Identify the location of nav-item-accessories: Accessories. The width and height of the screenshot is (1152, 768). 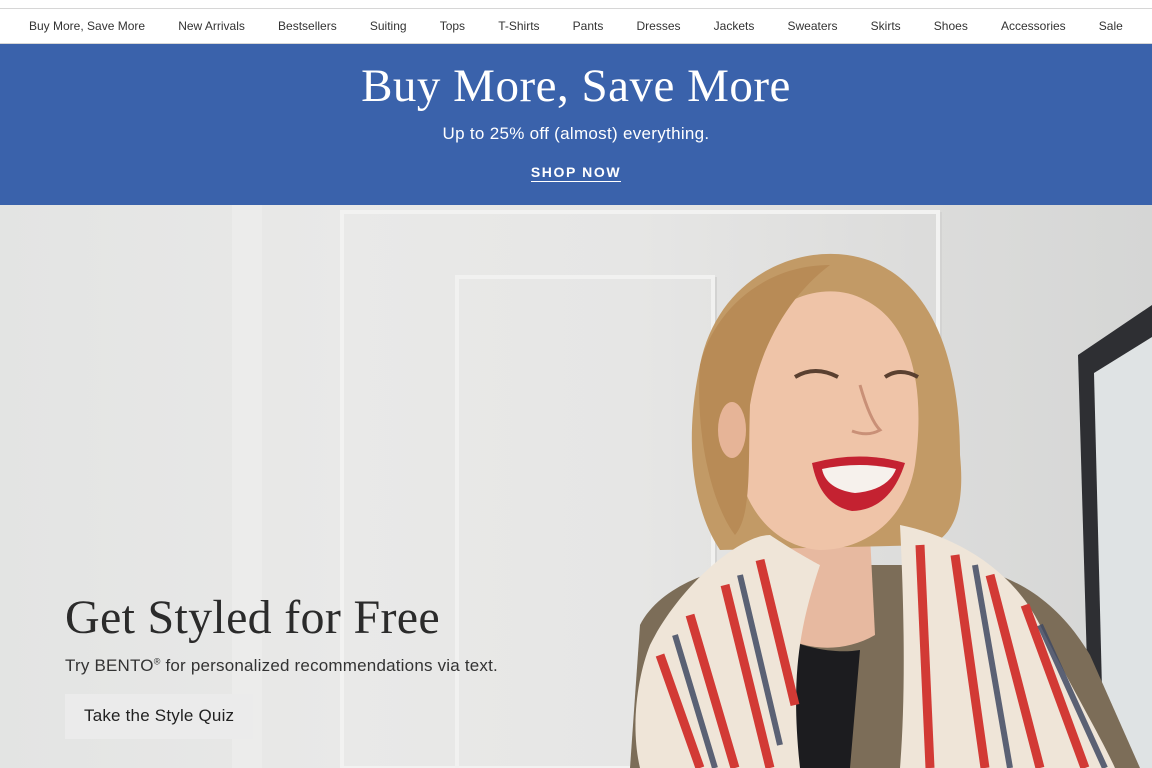
(1033, 26).